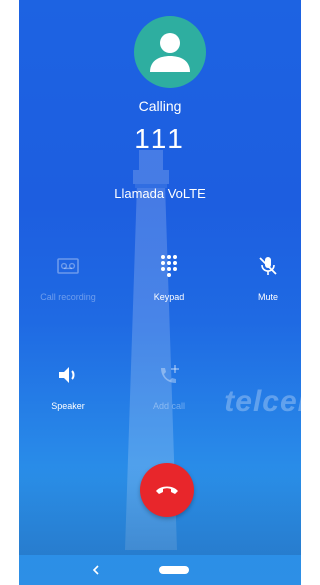 Image resolution: width=320 pixels, height=585 pixels. Describe the element at coordinates (68, 387) in the screenshot. I see `speaker-button: Speaker` at that location.